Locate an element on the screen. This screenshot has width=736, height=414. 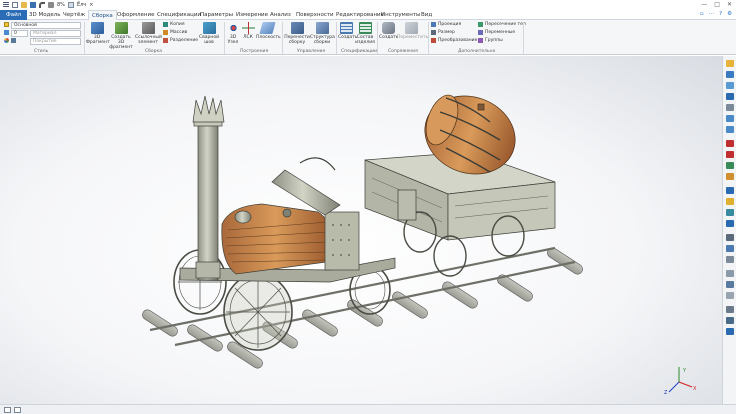
assembly-structure-button: Структура сборки is located at coordinates (322, 33).